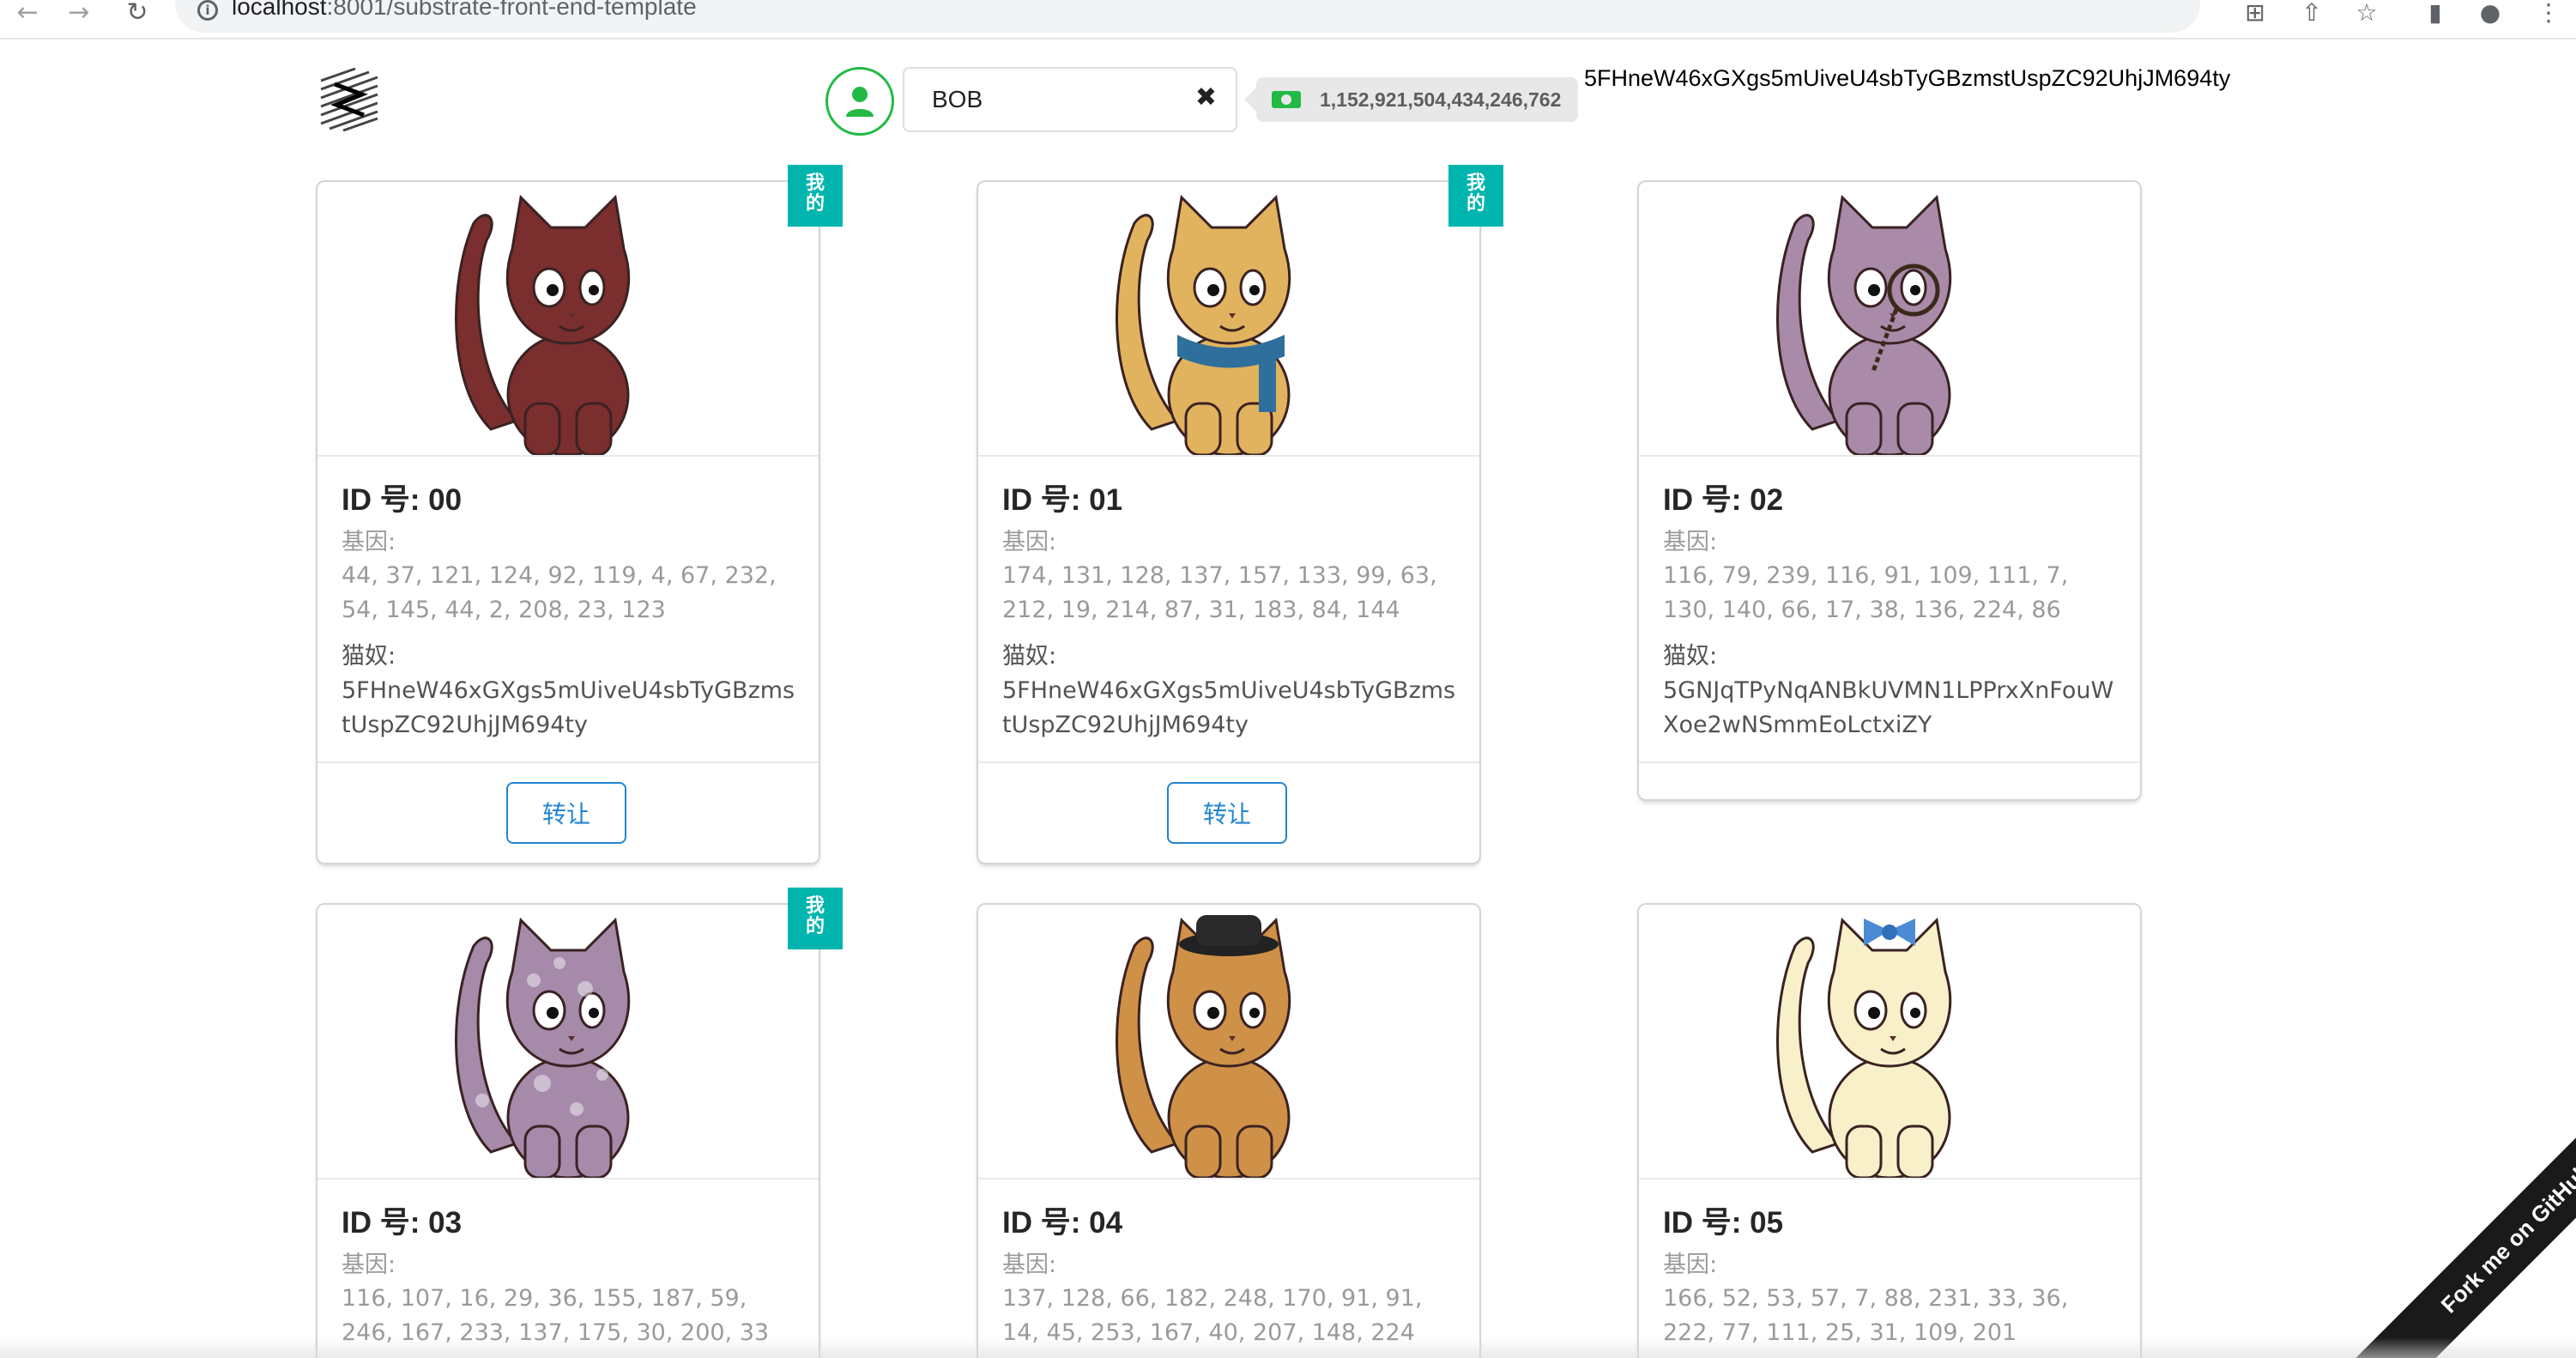  I want to click on account-selector: BOB ✖, so click(1031, 102).